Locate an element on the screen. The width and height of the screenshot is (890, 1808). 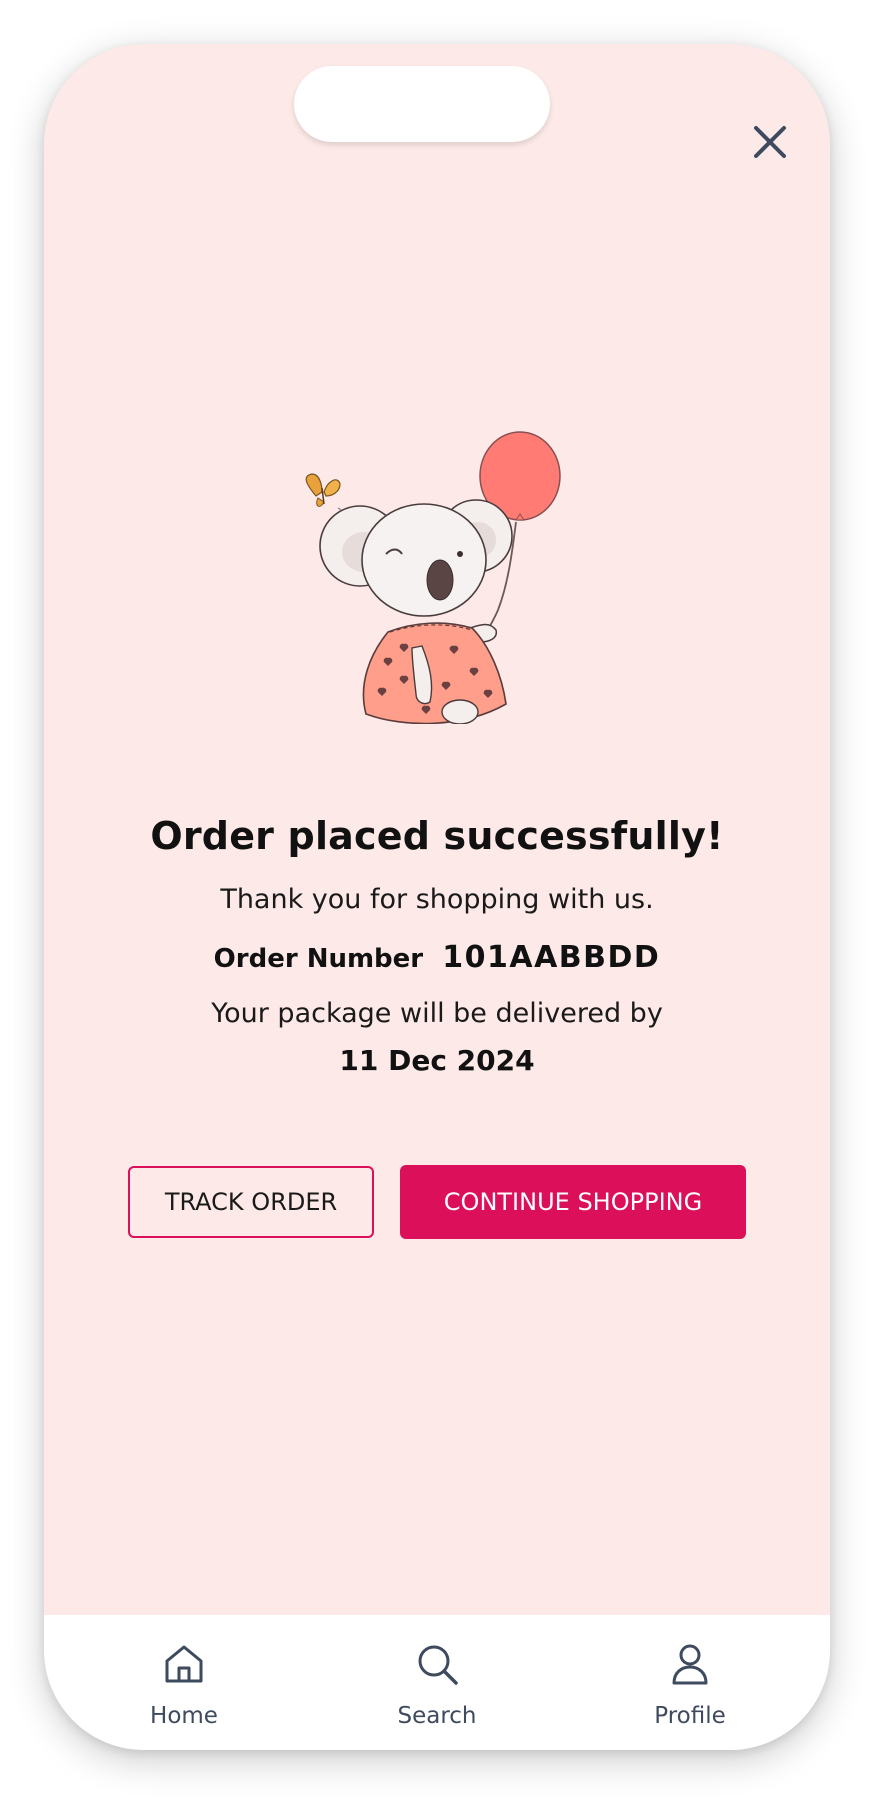
search-icon is located at coordinates (438, 1665).